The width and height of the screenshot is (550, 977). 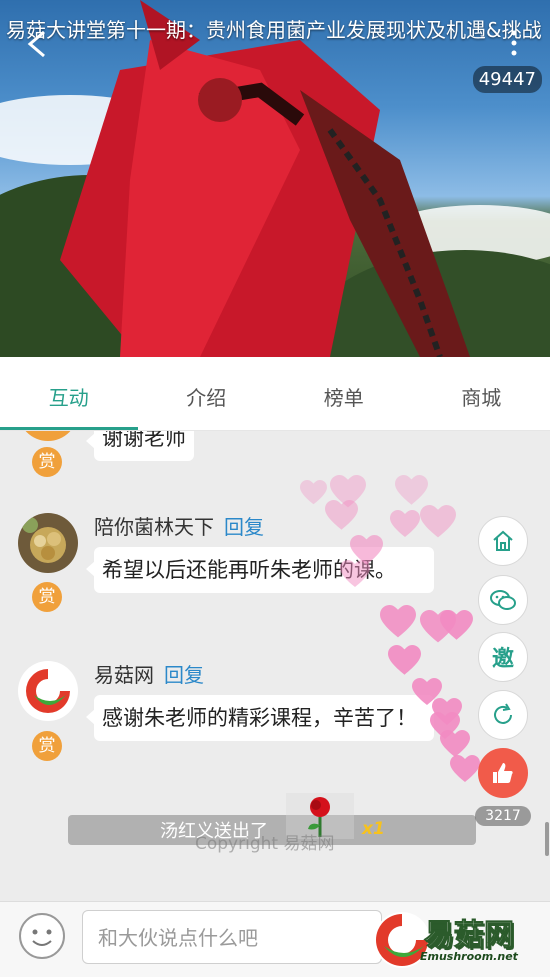 I want to click on back-arrow-icon, so click(x=37, y=44).